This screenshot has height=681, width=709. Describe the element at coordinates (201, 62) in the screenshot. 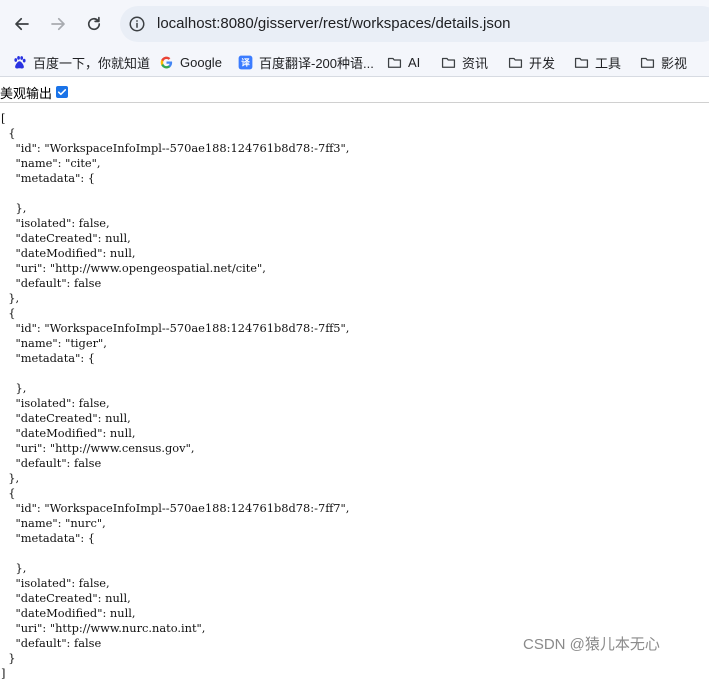

I see `bookmark-label: Google` at that location.